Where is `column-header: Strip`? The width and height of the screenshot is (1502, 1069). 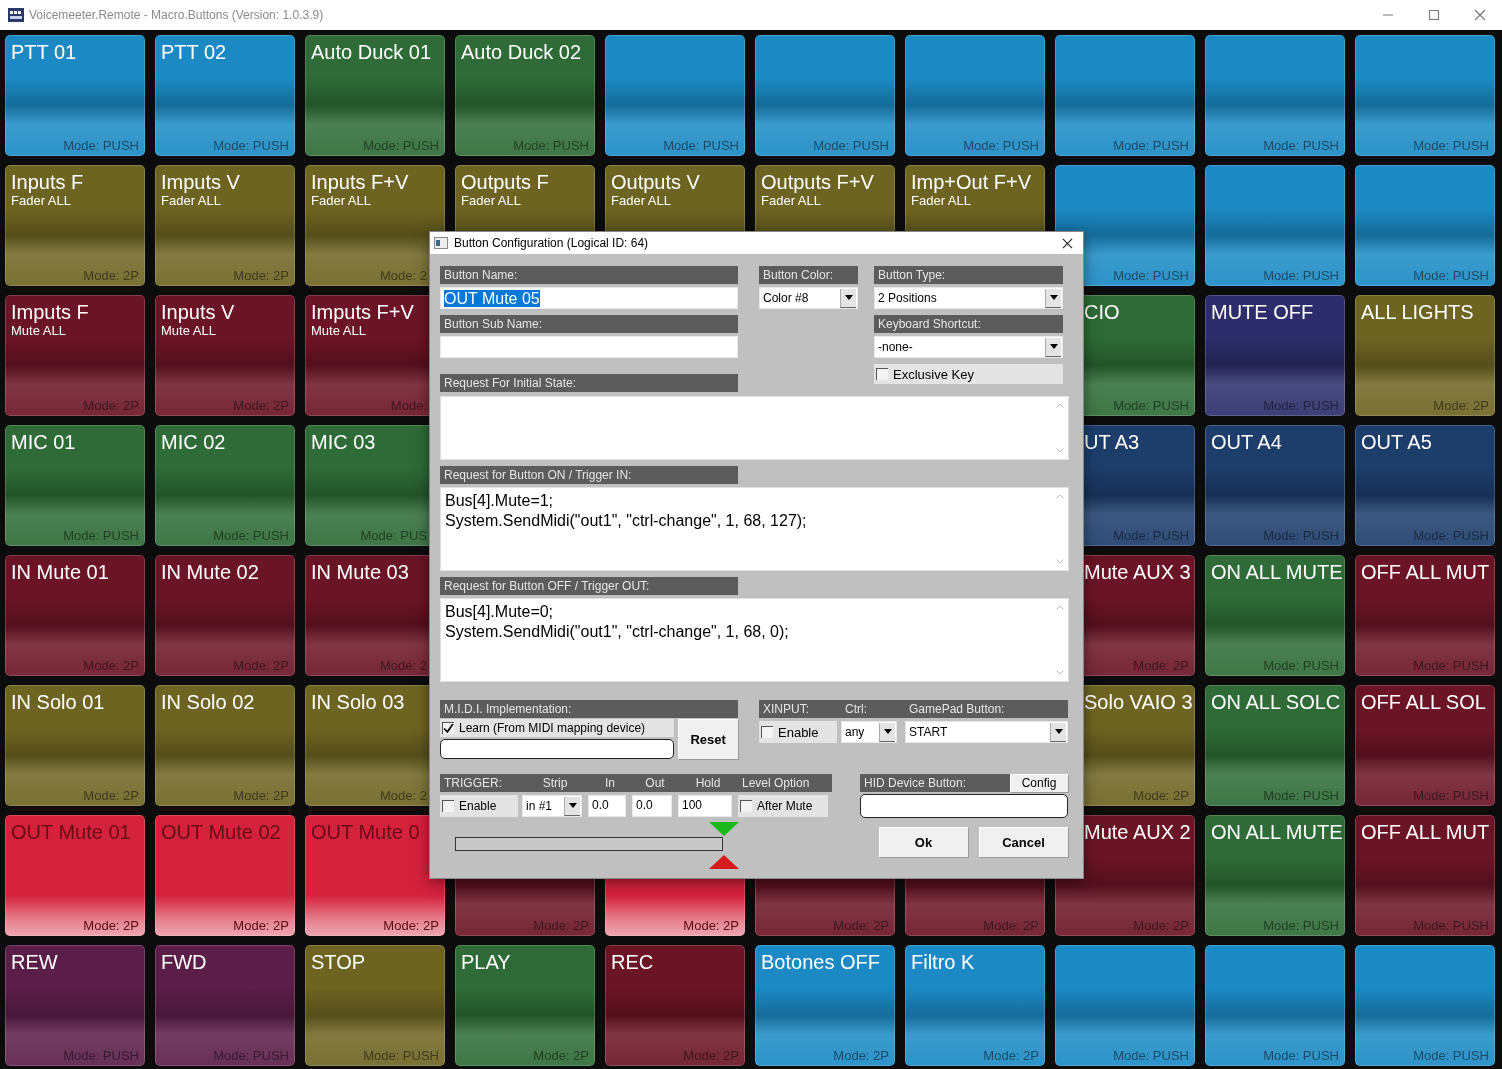 column-header: Strip is located at coordinates (555, 783).